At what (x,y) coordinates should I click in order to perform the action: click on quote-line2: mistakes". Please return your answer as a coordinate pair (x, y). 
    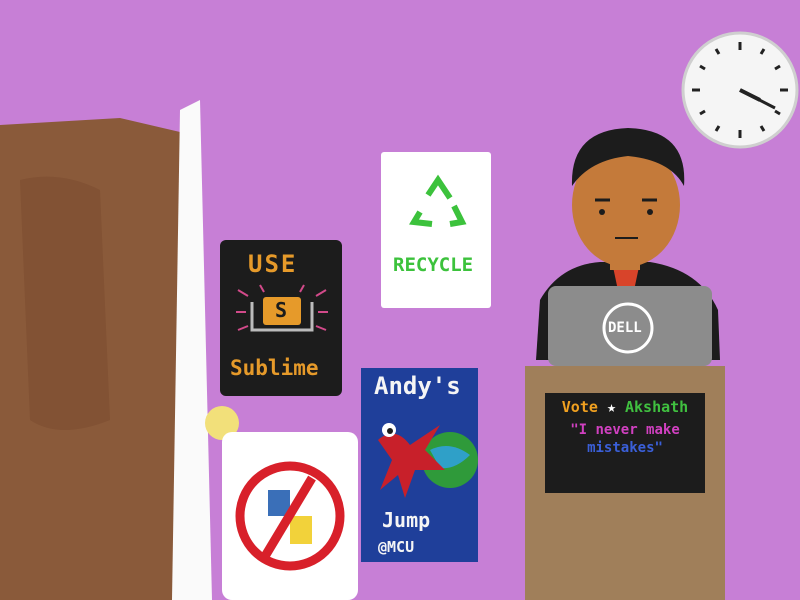
    Looking at the image, I should click on (625, 448).